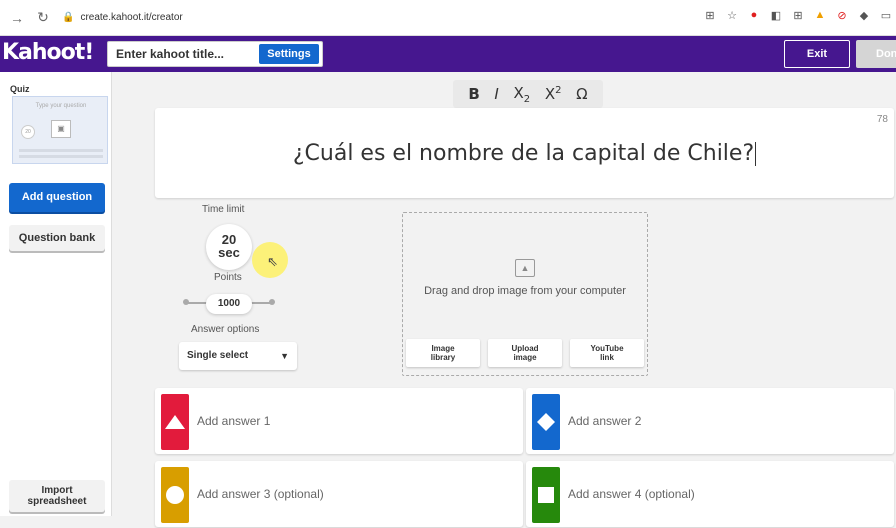  What do you see at coordinates (443, 348) in the screenshot?
I see `image-library-line1: Image` at bounding box center [443, 348].